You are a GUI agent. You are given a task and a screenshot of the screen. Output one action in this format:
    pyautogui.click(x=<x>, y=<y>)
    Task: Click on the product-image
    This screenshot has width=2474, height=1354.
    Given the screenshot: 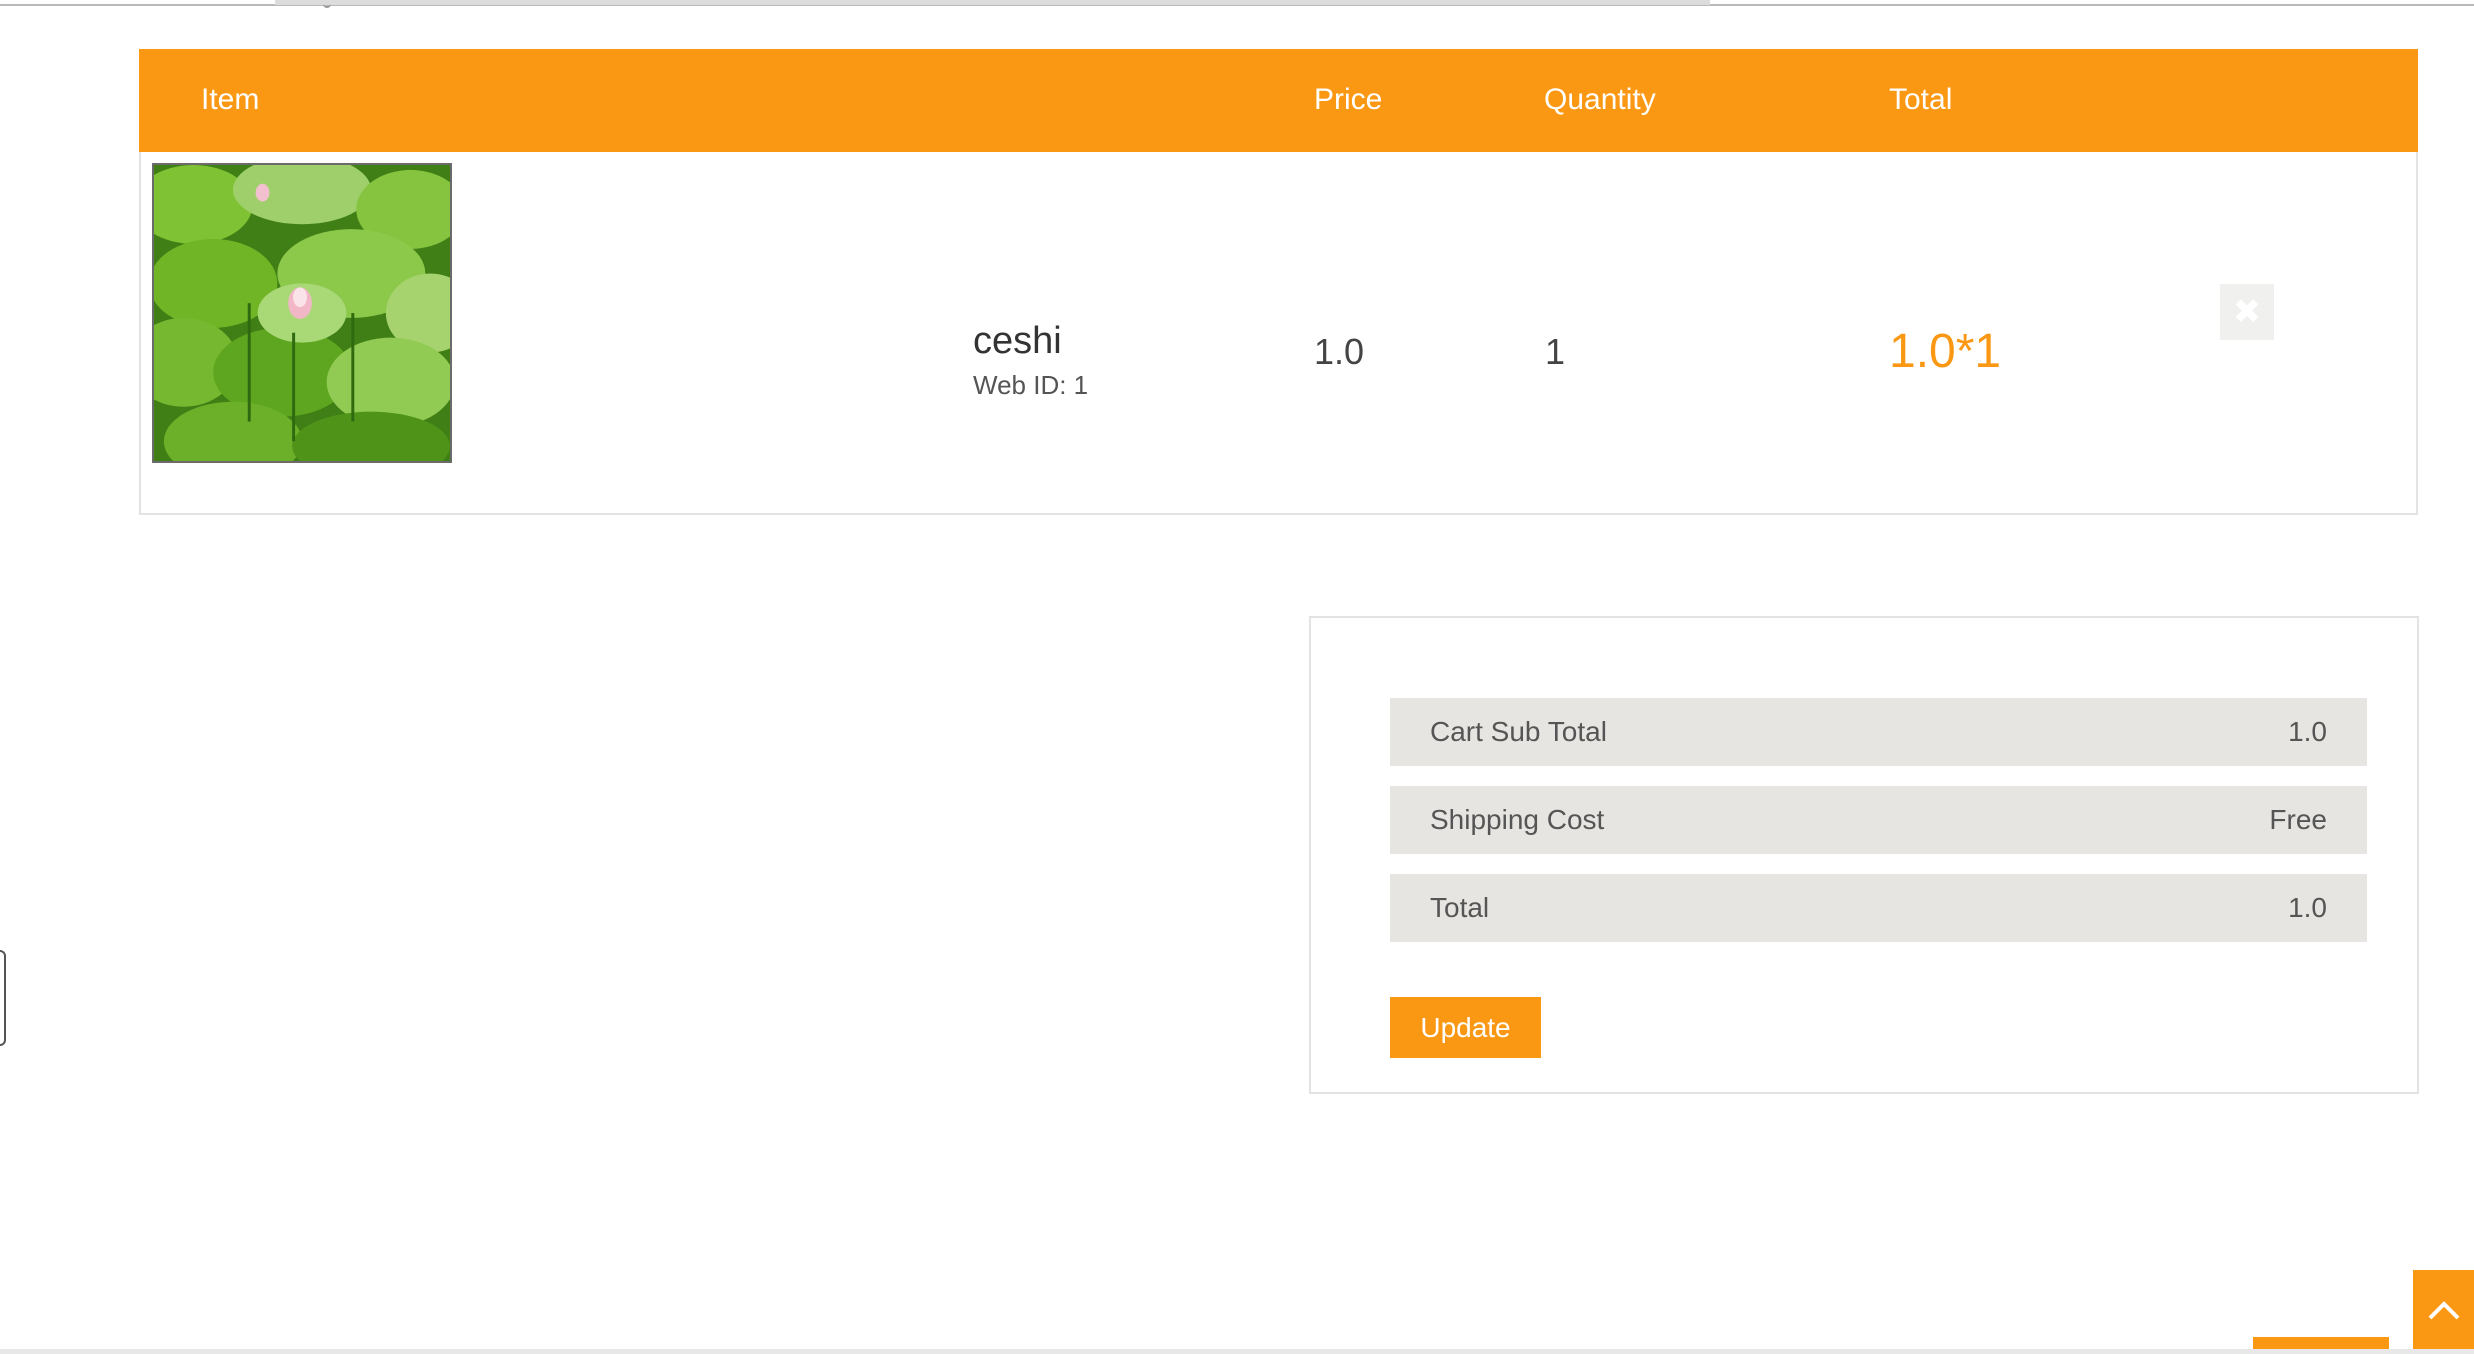 What is the action you would take?
    pyautogui.click(x=302, y=313)
    